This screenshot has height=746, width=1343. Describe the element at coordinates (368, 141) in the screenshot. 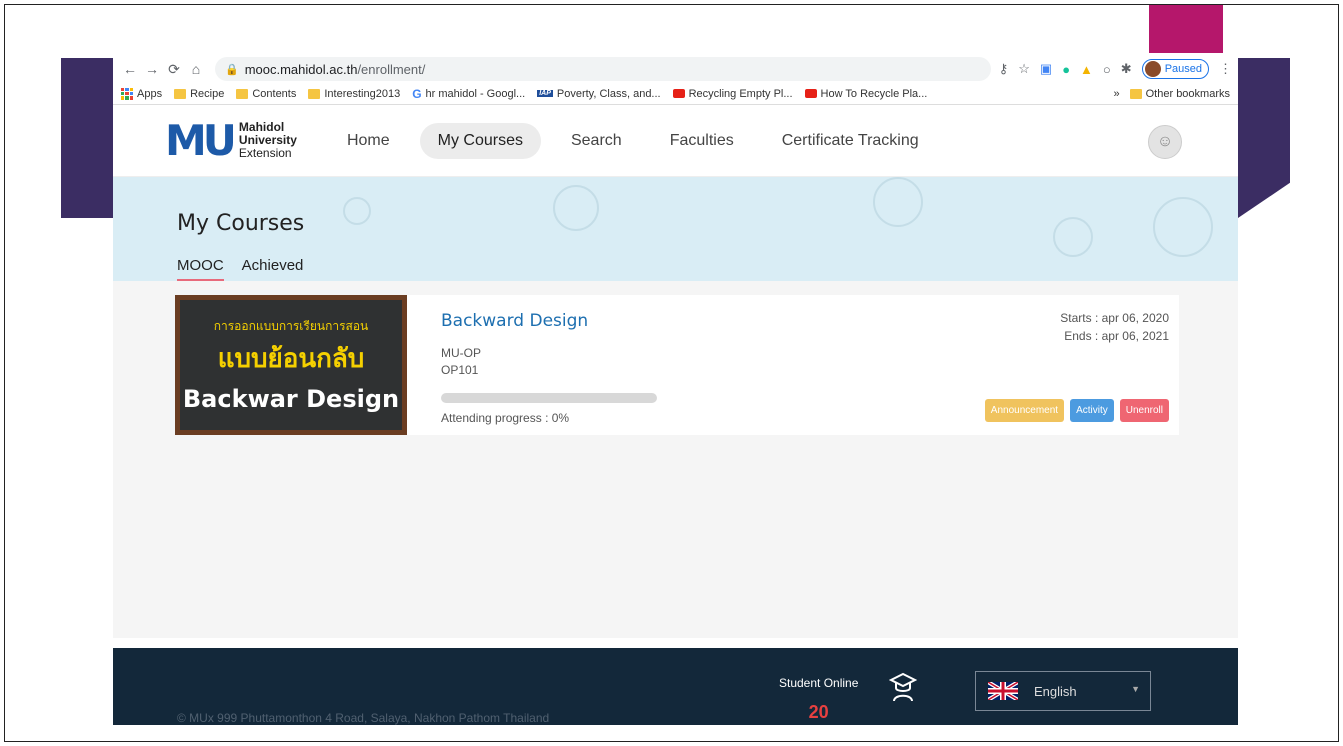

I see `nav-home: Home` at that location.